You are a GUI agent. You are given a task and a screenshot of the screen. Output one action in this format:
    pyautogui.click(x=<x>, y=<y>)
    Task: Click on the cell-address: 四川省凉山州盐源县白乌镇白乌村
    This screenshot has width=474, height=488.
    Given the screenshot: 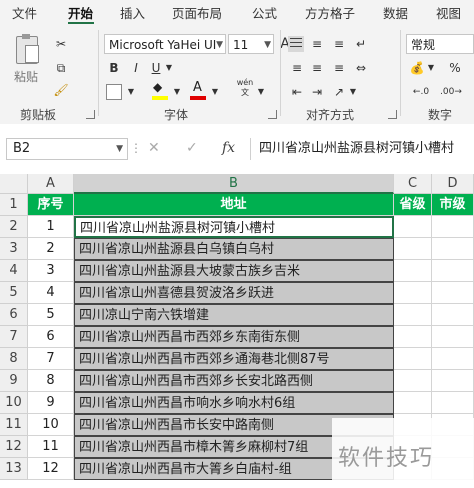 What is the action you would take?
    pyautogui.click(x=234, y=249)
    